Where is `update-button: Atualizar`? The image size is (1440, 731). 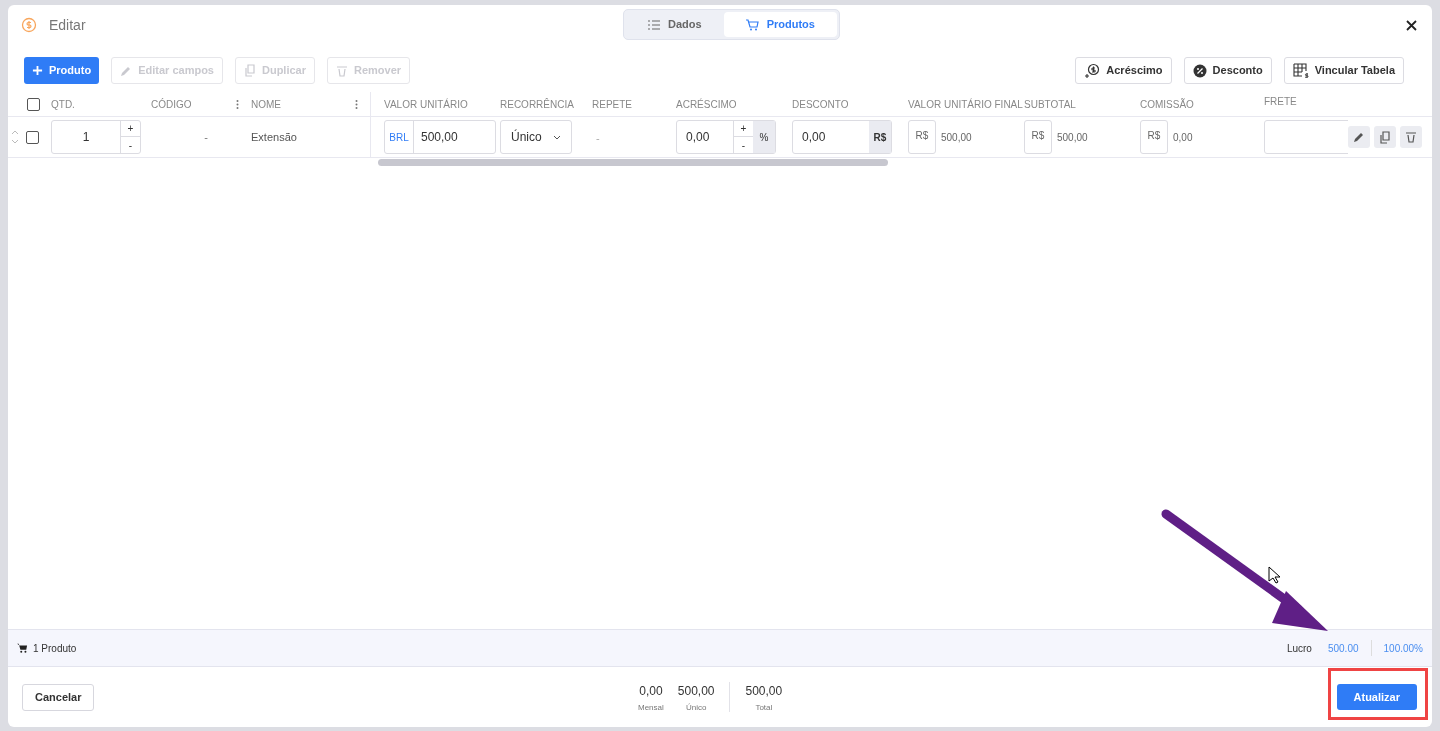
update-button: Atualizar is located at coordinates (1376, 697).